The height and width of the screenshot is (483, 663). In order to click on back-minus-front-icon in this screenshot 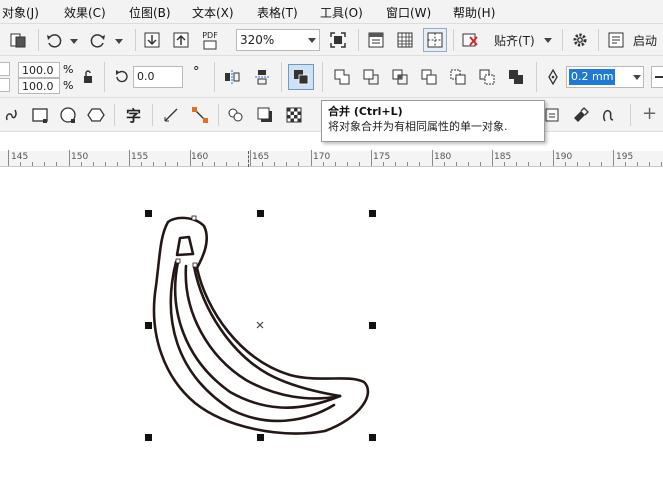, I will do `click(487, 77)`.